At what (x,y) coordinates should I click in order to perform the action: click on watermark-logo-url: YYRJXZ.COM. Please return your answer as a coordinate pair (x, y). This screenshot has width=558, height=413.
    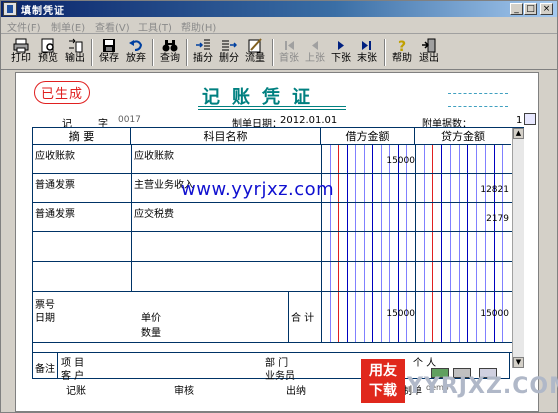
    Looking at the image, I should click on (482, 386).